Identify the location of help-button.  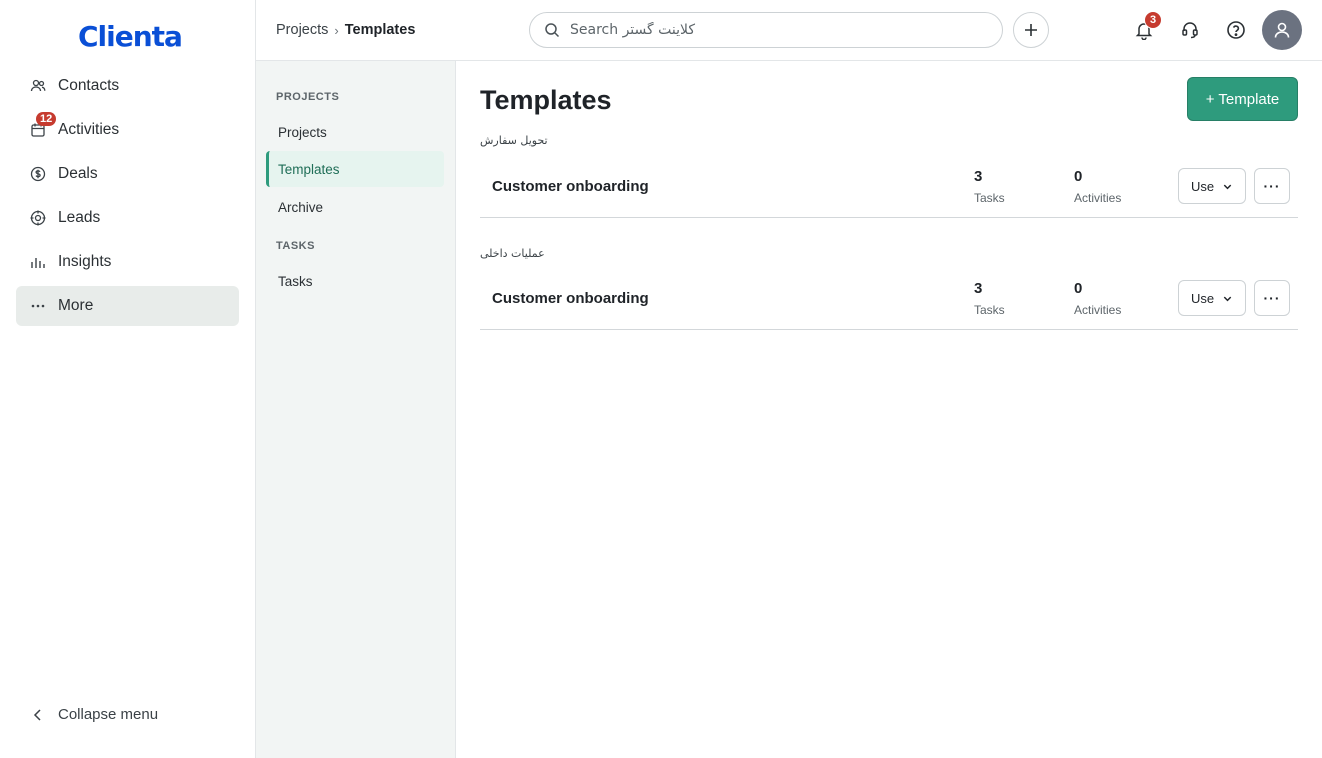
(1236, 30).